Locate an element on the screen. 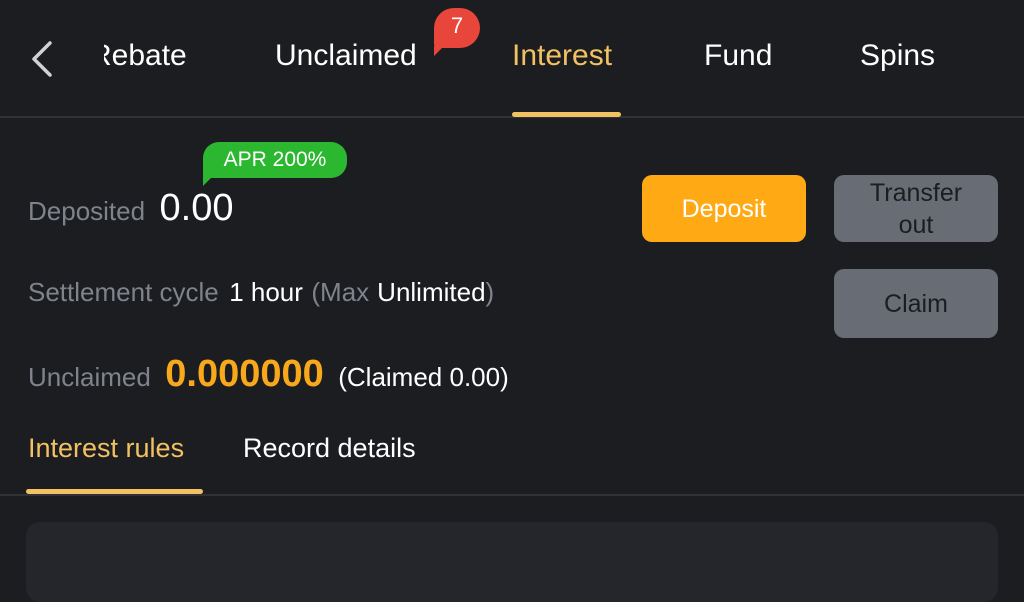 This screenshot has width=1024, height=602. transfer-out-label: Transfer out is located at coordinates (916, 209).